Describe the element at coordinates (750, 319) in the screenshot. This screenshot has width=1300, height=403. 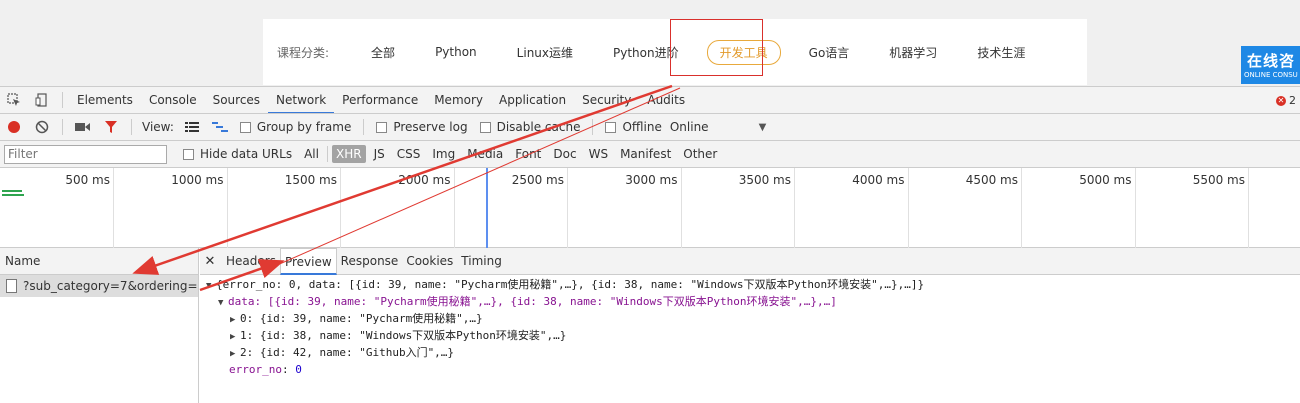
I see `preview-item-row: ▶ 0: {id: 39, name: "Pycharm使用秘籍",…}` at that location.